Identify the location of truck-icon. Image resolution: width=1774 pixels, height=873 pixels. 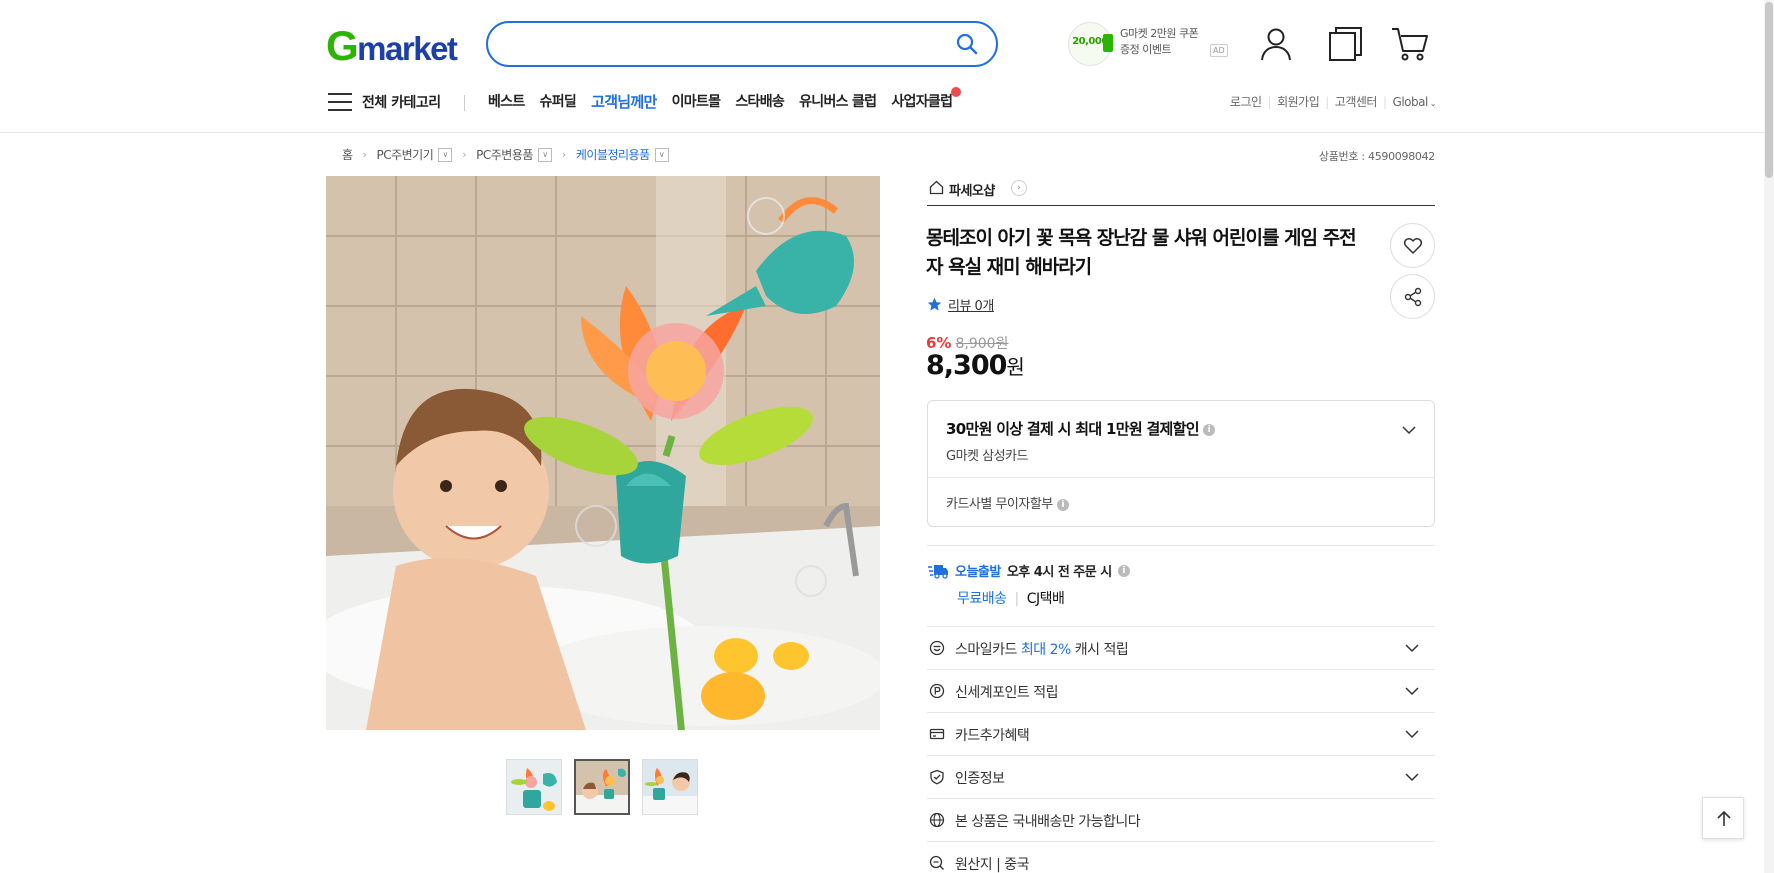
(938, 571).